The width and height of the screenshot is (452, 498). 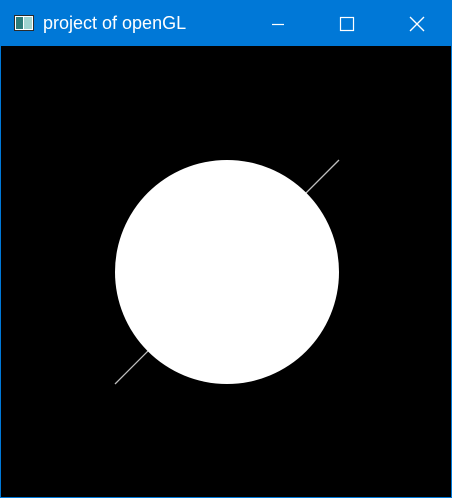 What do you see at coordinates (115, 23) in the screenshot?
I see `window-title: project of openGL` at bounding box center [115, 23].